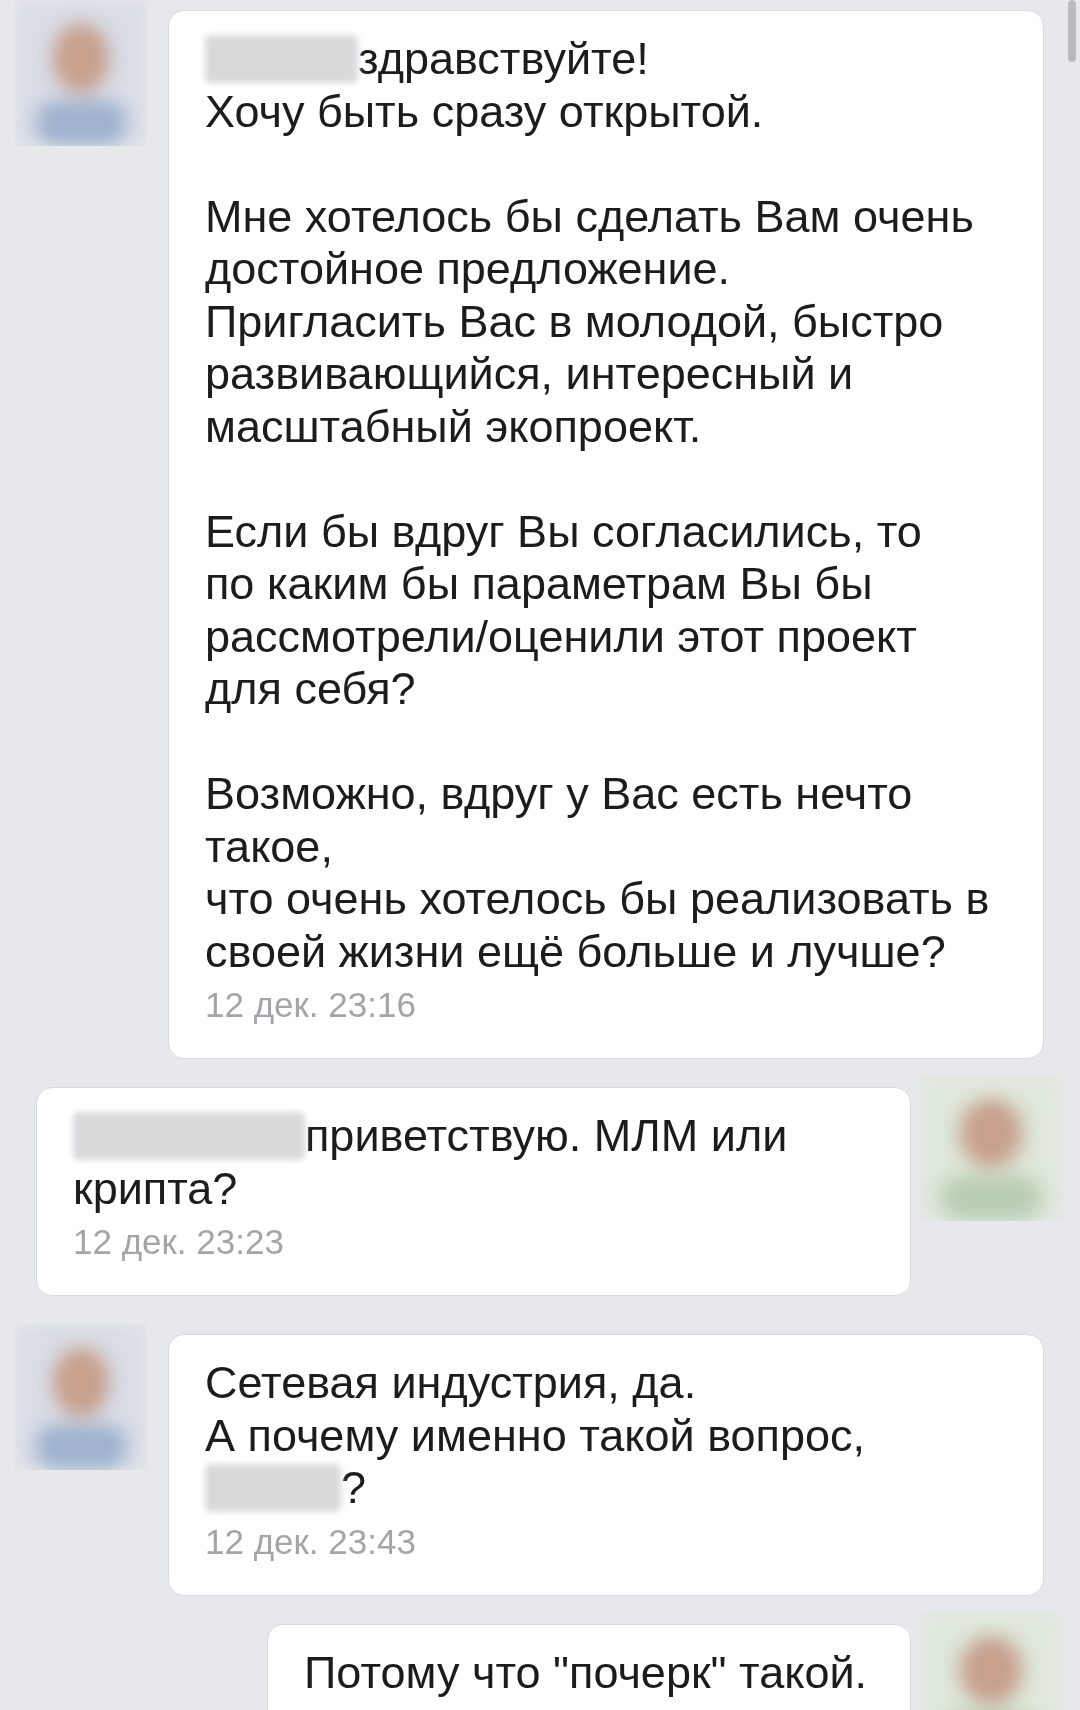 The image size is (1080, 1710). Describe the element at coordinates (354, 1487) in the screenshot. I see `message-text: ?` at that location.